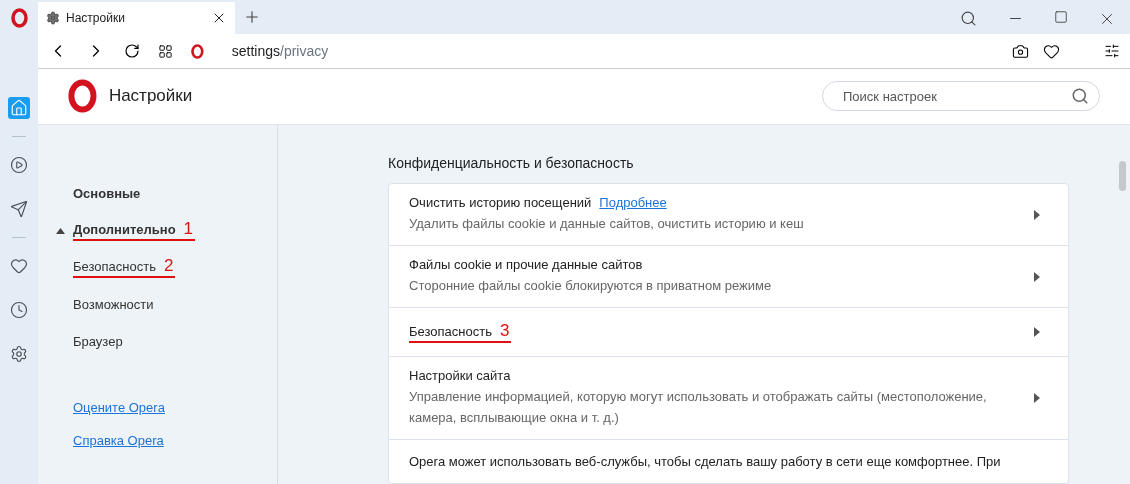 Image resolution: width=1130 pixels, height=484 pixels. Describe the element at coordinates (511, 163) in the screenshot. I see `section-title: Конфиденциальность и безопасность` at that location.